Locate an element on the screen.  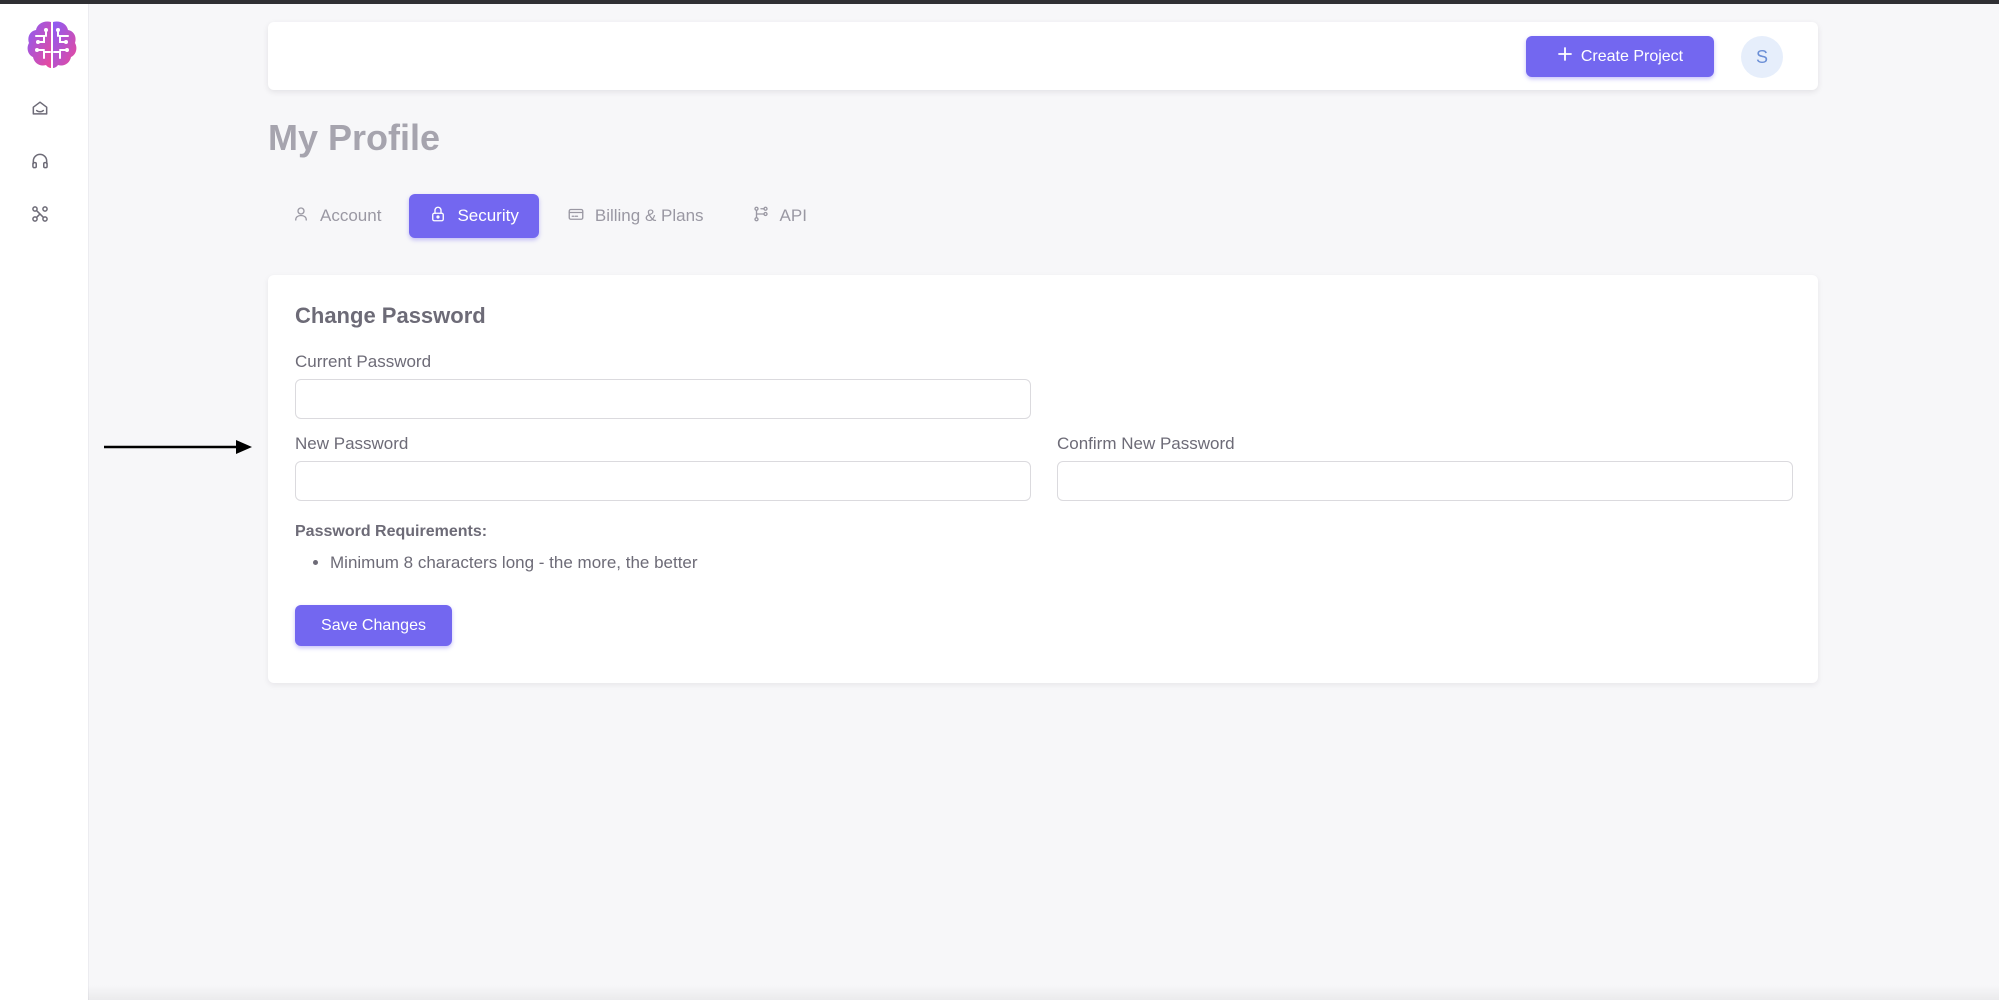
bottom-shadow is located at coordinates (1043, 992).